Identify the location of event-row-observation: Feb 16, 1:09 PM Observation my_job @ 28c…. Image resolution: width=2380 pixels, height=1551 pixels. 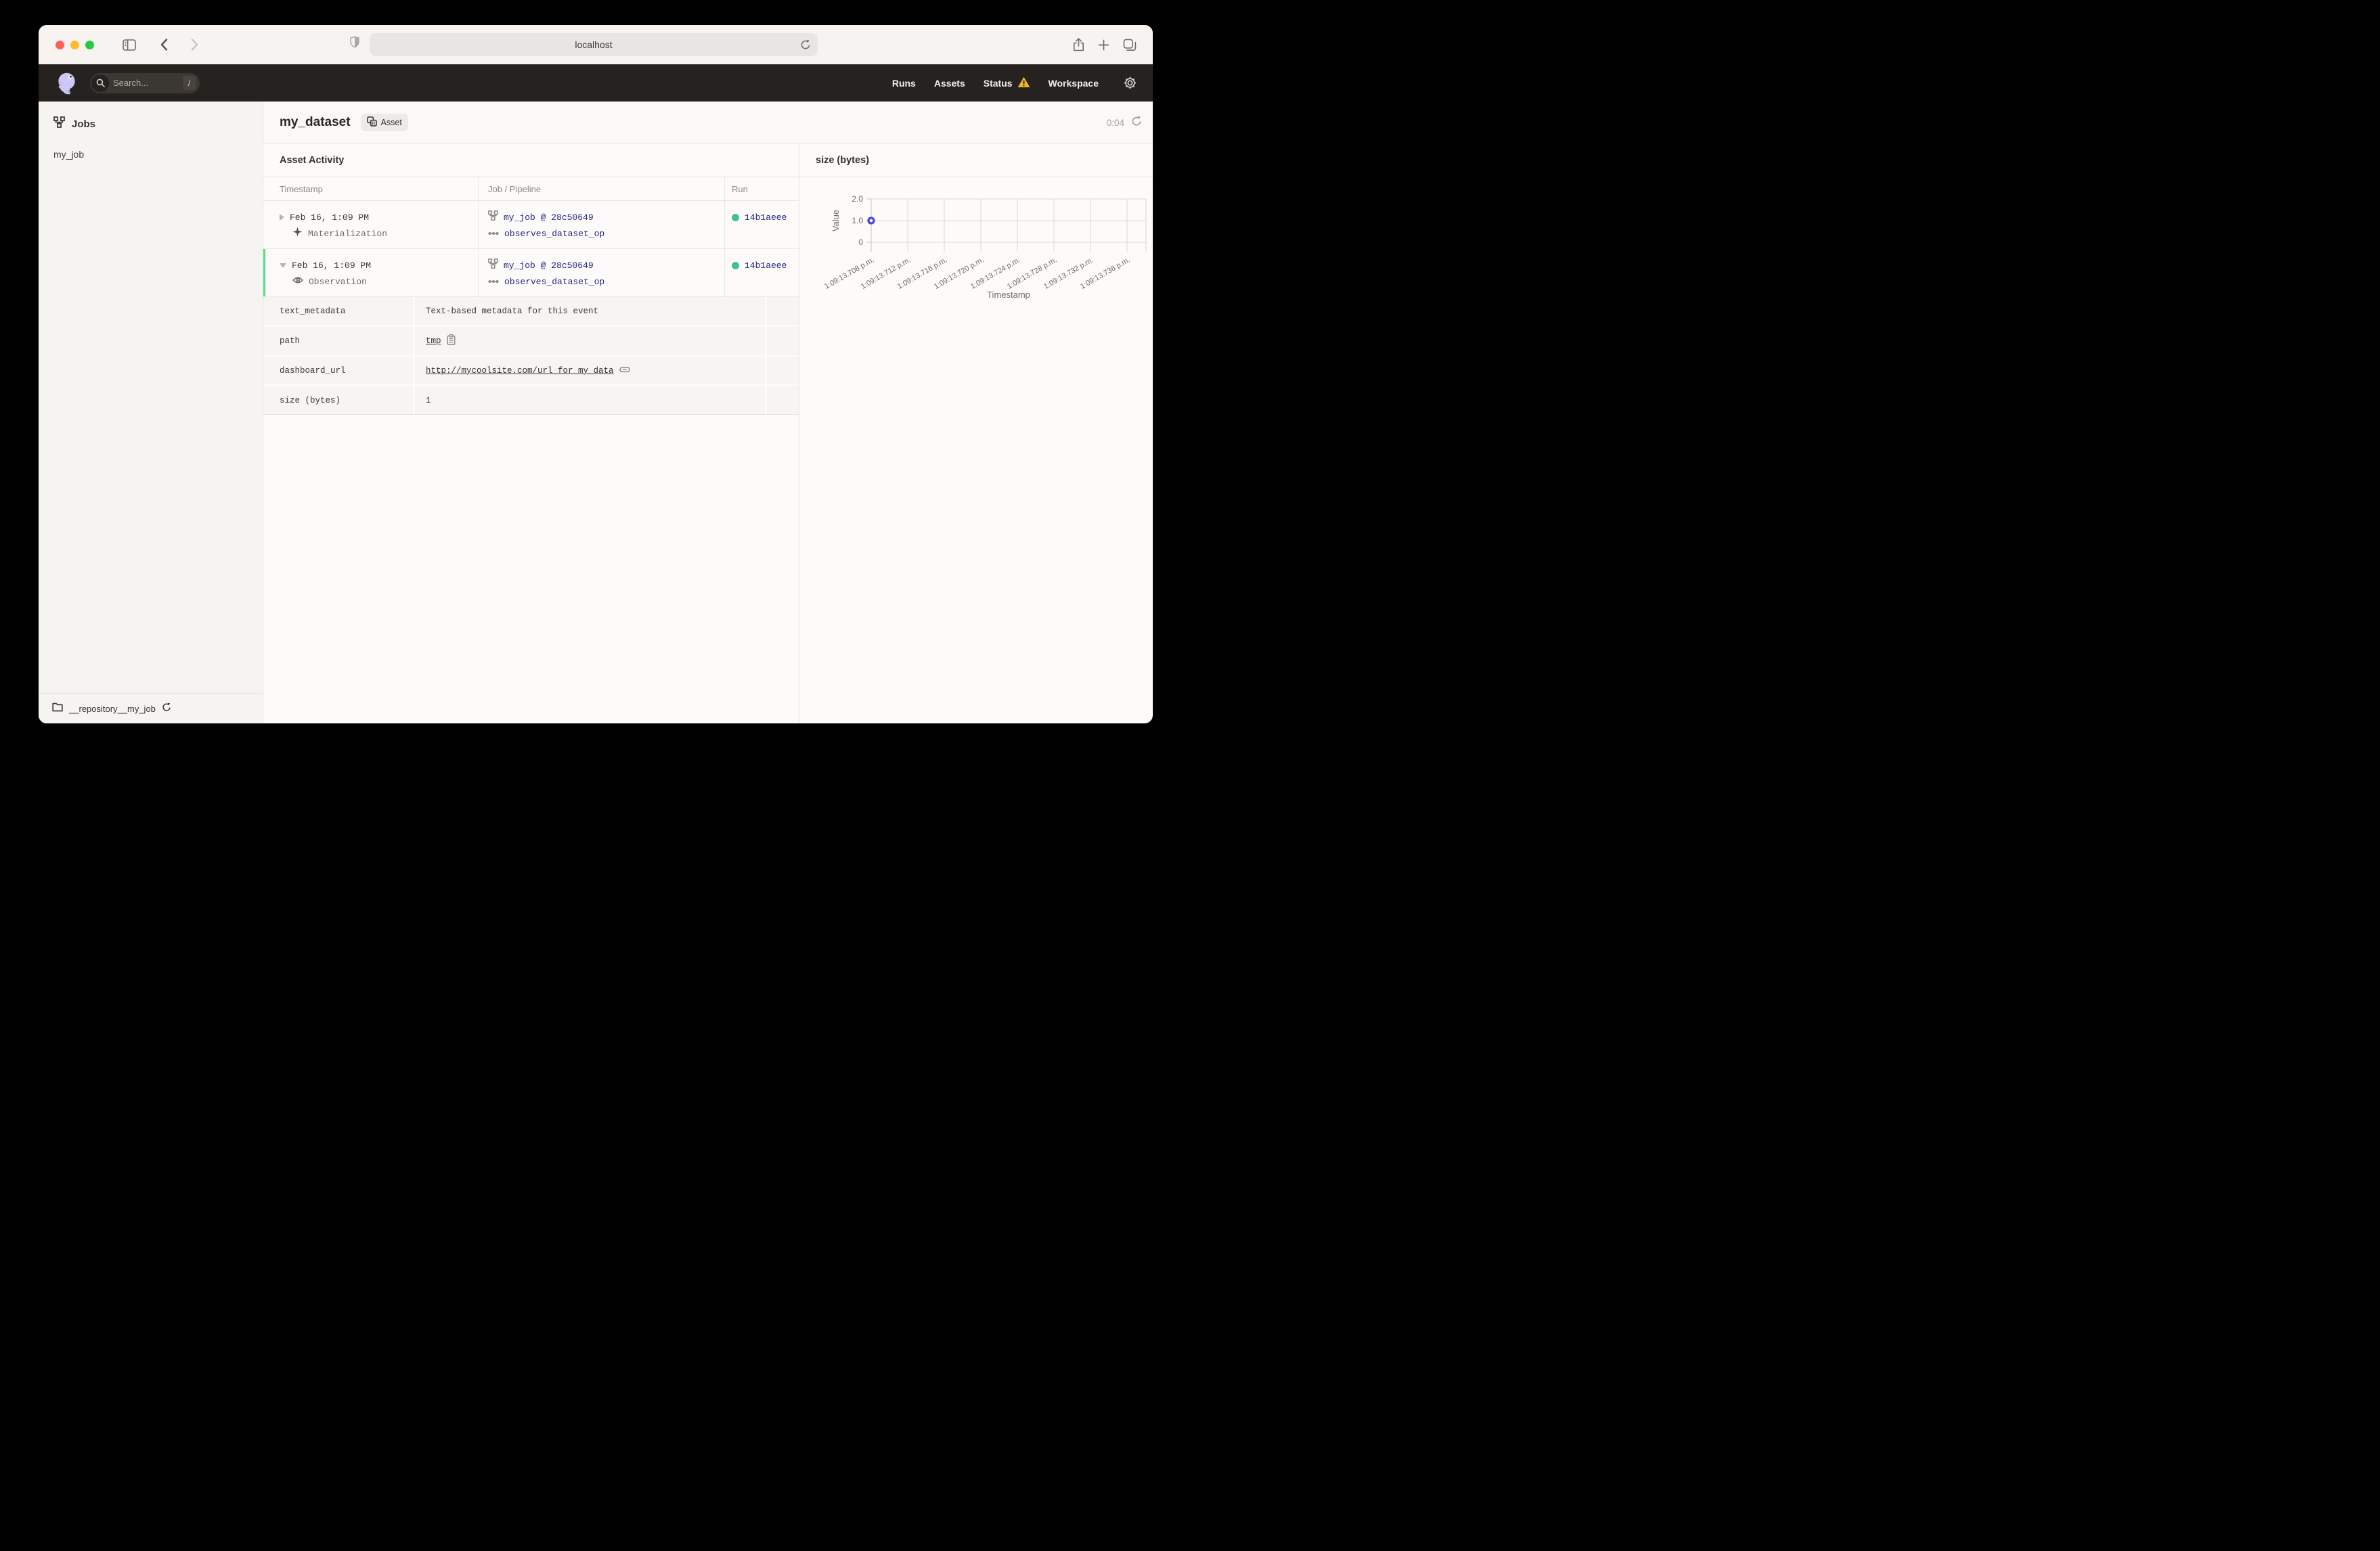
(531, 273).